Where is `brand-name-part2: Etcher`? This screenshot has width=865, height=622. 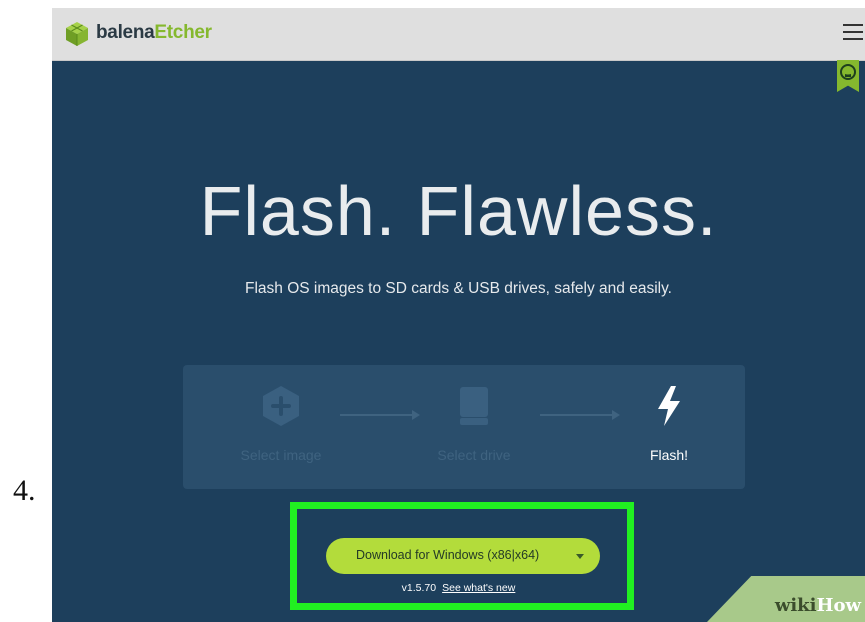
brand-name-part2: Etcher is located at coordinates (183, 32).